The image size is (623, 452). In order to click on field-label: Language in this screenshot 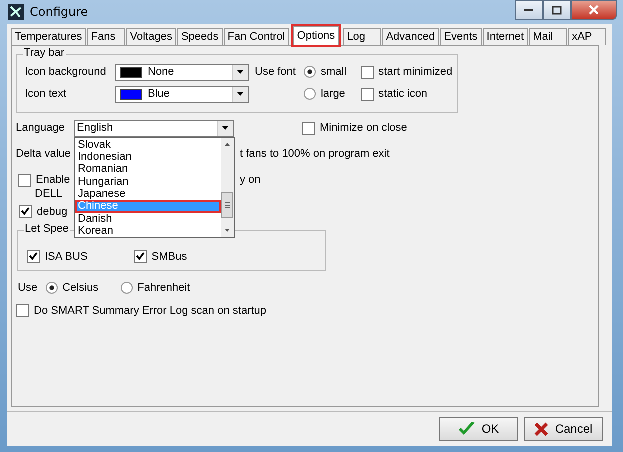, I will do `click(41, 128)`.